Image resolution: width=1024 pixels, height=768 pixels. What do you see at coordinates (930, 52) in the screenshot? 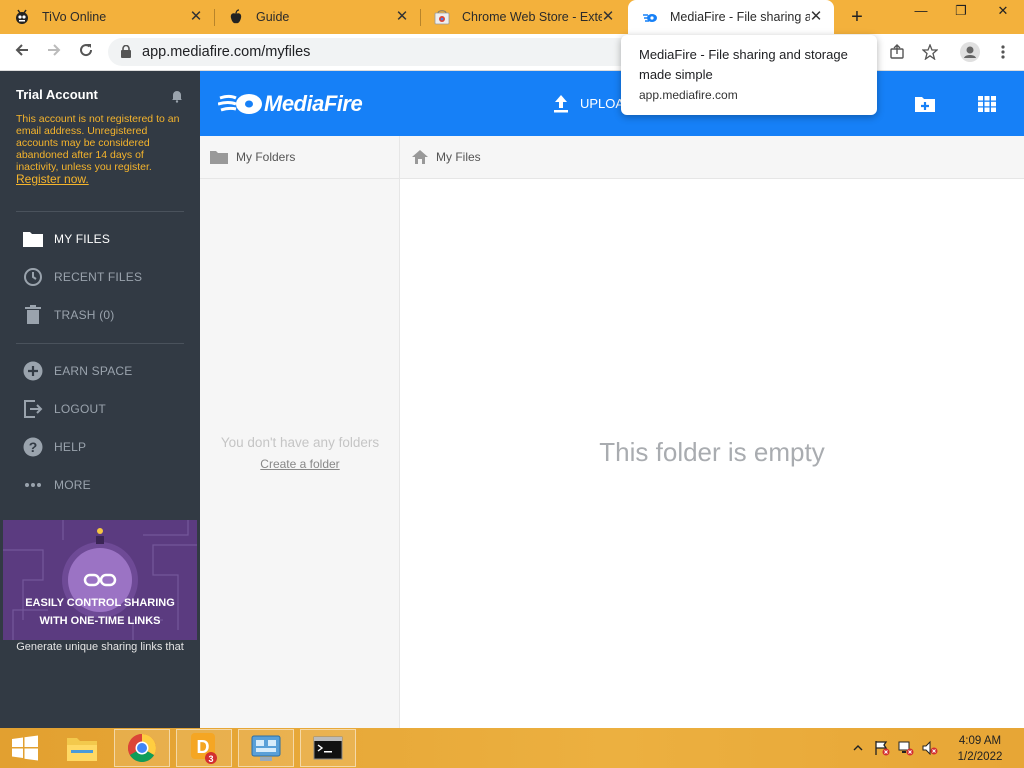
I see `star-icon` at bounding box center [930, 52].